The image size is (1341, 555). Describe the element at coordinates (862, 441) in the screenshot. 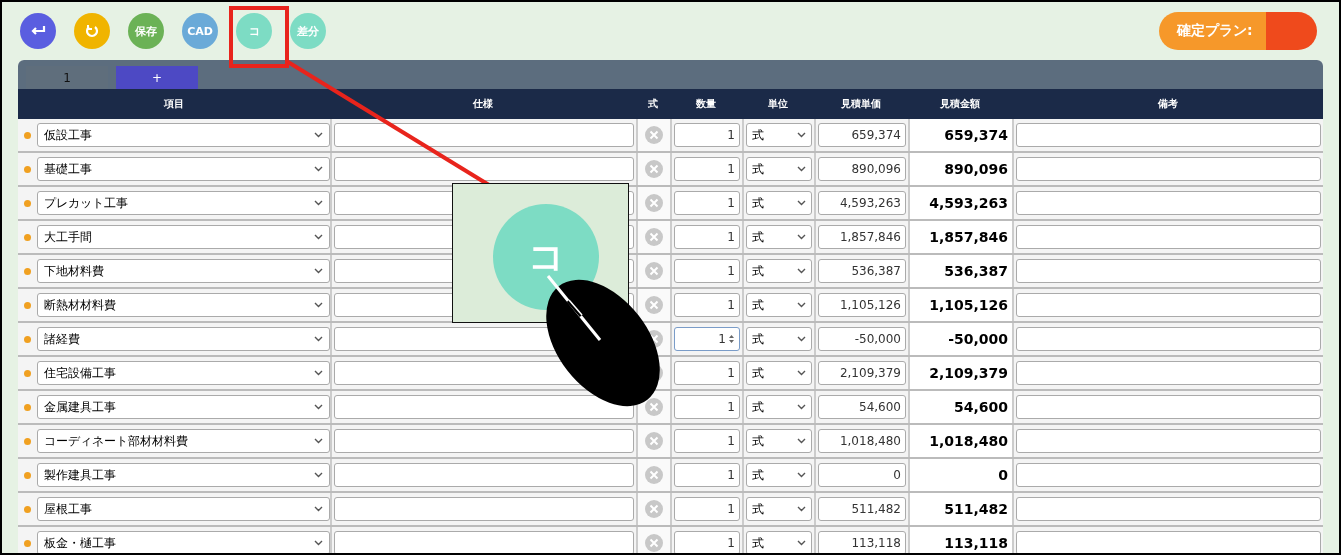

I see `unit-price-field: 1,018,480` at that location.